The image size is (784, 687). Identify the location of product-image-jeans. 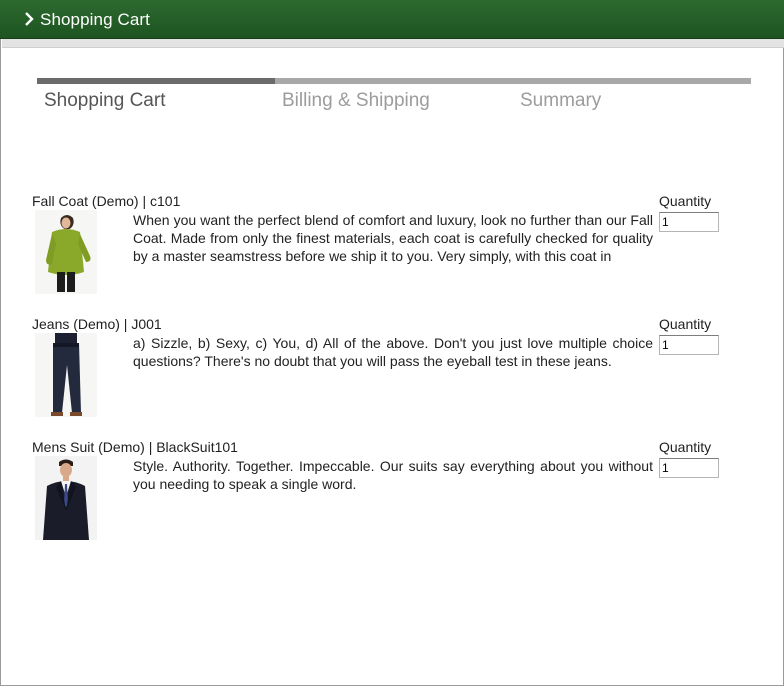
(66, 375).